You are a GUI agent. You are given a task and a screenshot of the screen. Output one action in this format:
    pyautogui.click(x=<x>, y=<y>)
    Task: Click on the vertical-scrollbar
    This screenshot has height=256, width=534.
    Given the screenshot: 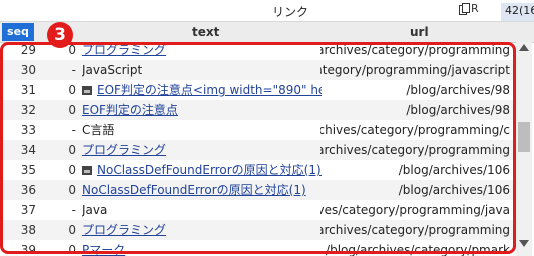 What is the action you would take?
    pyautogui.click(x=524, y=149)
    